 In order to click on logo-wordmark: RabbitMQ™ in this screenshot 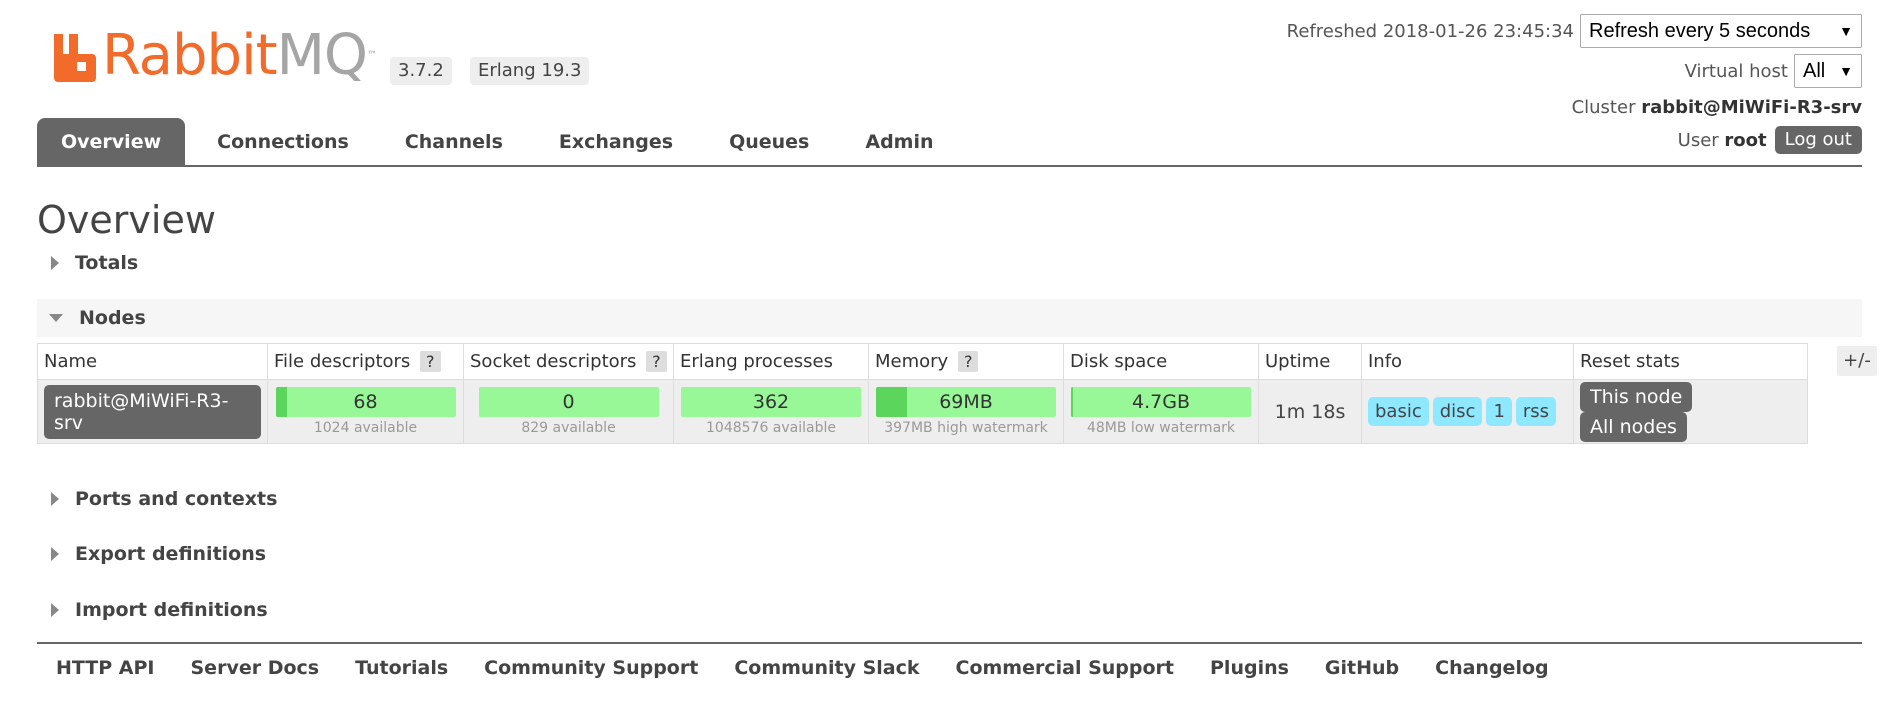, I will do `click(239, 55)`.